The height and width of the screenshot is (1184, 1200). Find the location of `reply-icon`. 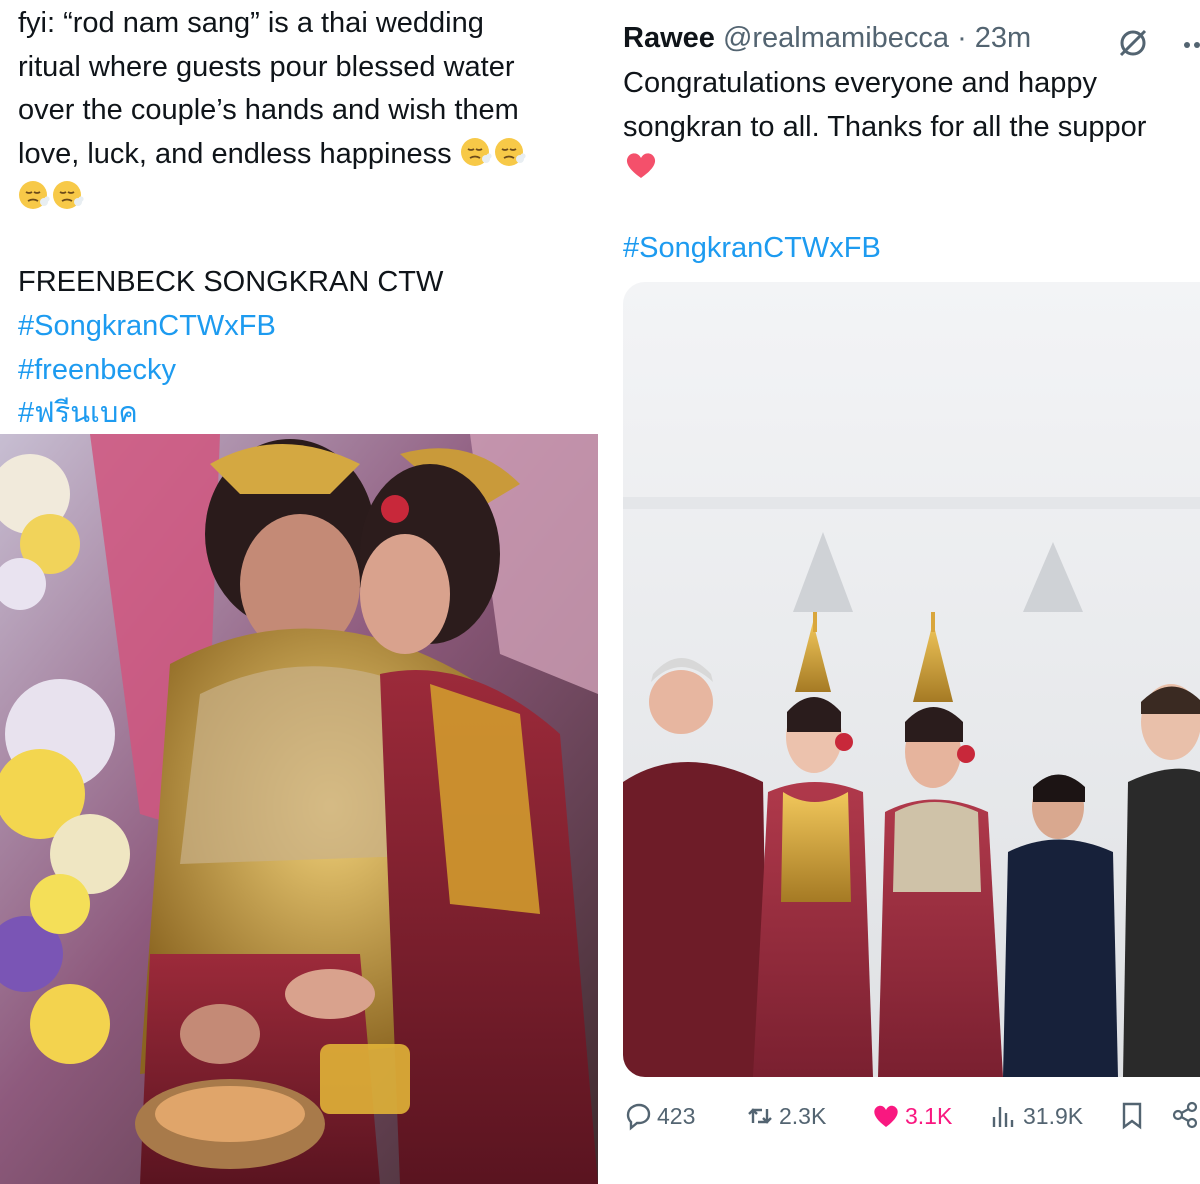

reply-icon is located at coordinates (638, 1117).